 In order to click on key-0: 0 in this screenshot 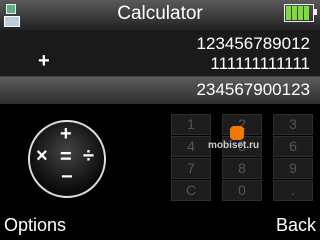, I will do `click(242, 190)`.